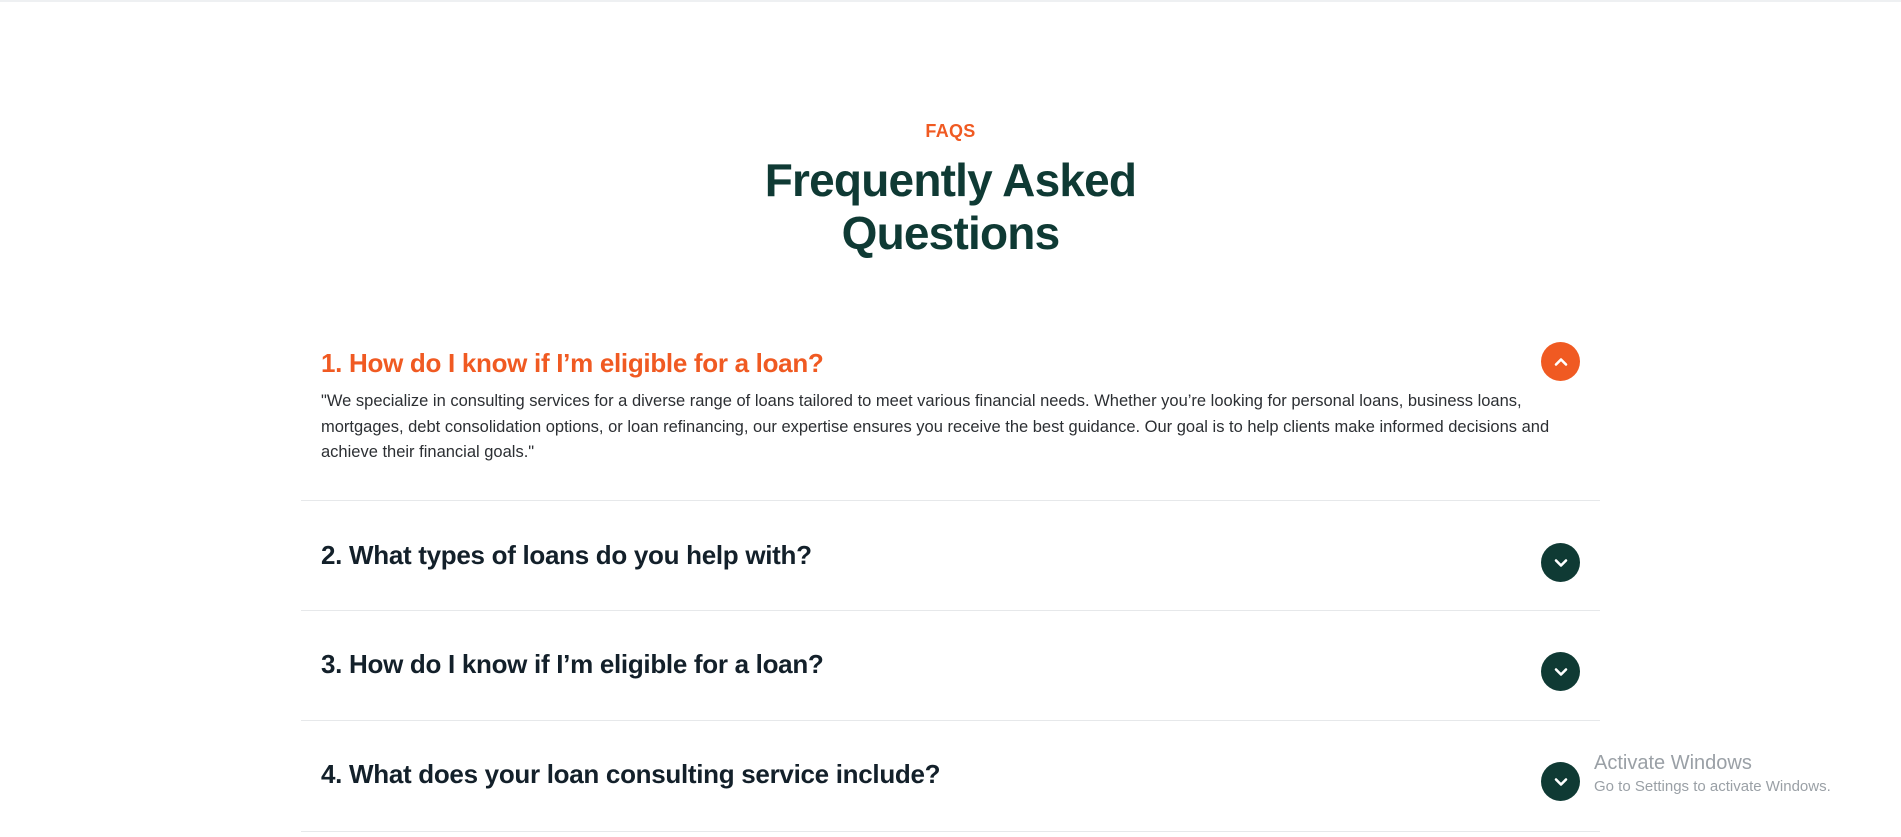 This screenshot has width=1901, height=837. I want to click on chevron-up-icon, so click(1560, 361).